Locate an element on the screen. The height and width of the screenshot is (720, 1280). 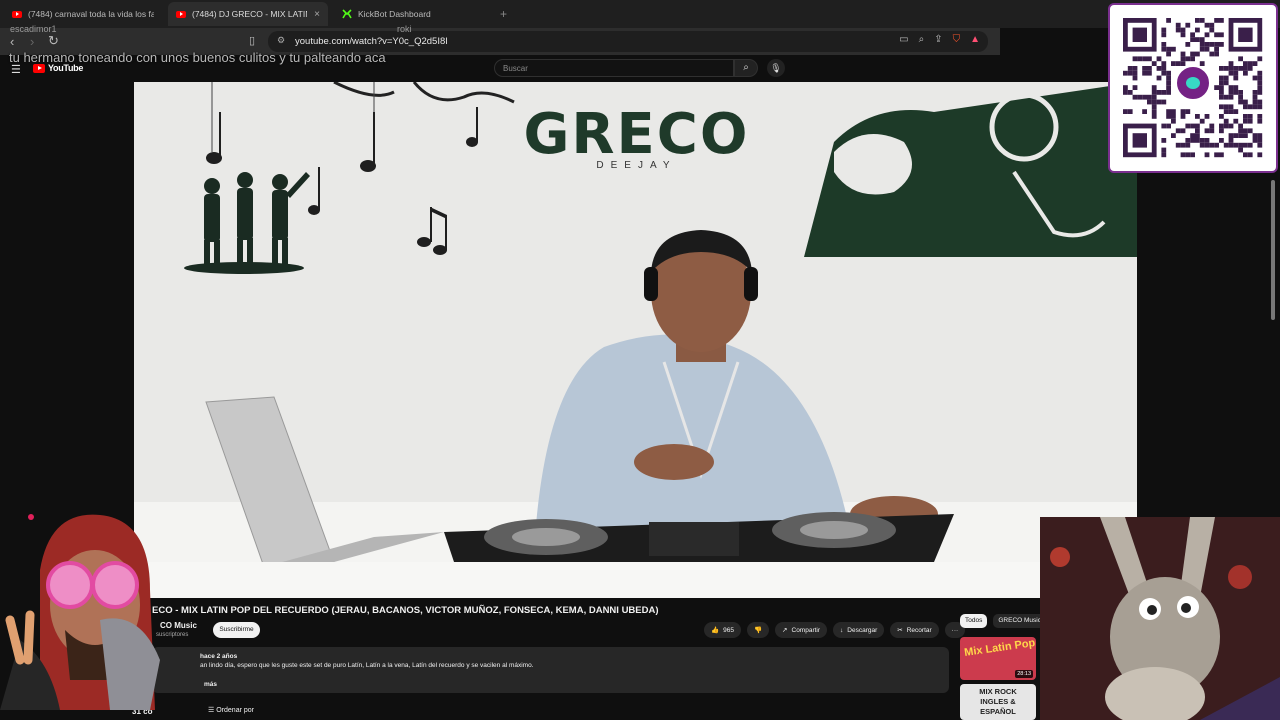
address-bar-actions: ▭ ⌕ ⇪ ⛉ ▲ is located at coordinates (939, 39).